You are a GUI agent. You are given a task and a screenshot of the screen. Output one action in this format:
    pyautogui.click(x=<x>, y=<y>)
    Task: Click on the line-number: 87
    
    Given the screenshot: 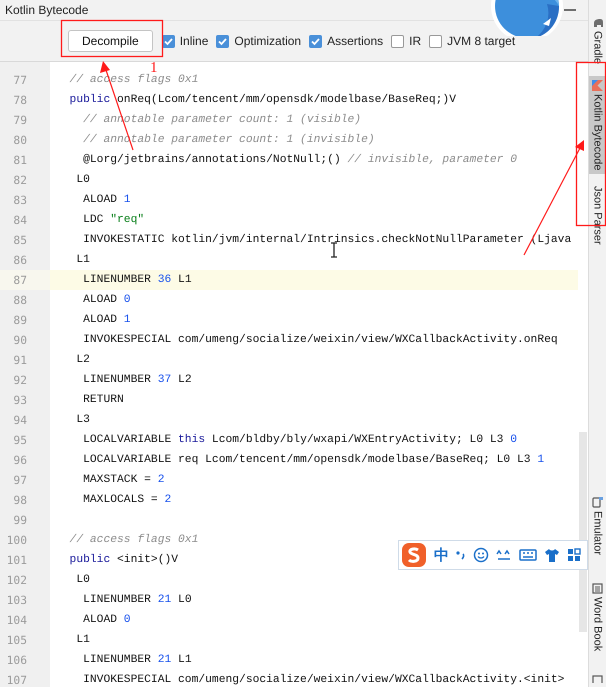 What is the action you would take?
    pyautogui.click(x=19, y=280)
    